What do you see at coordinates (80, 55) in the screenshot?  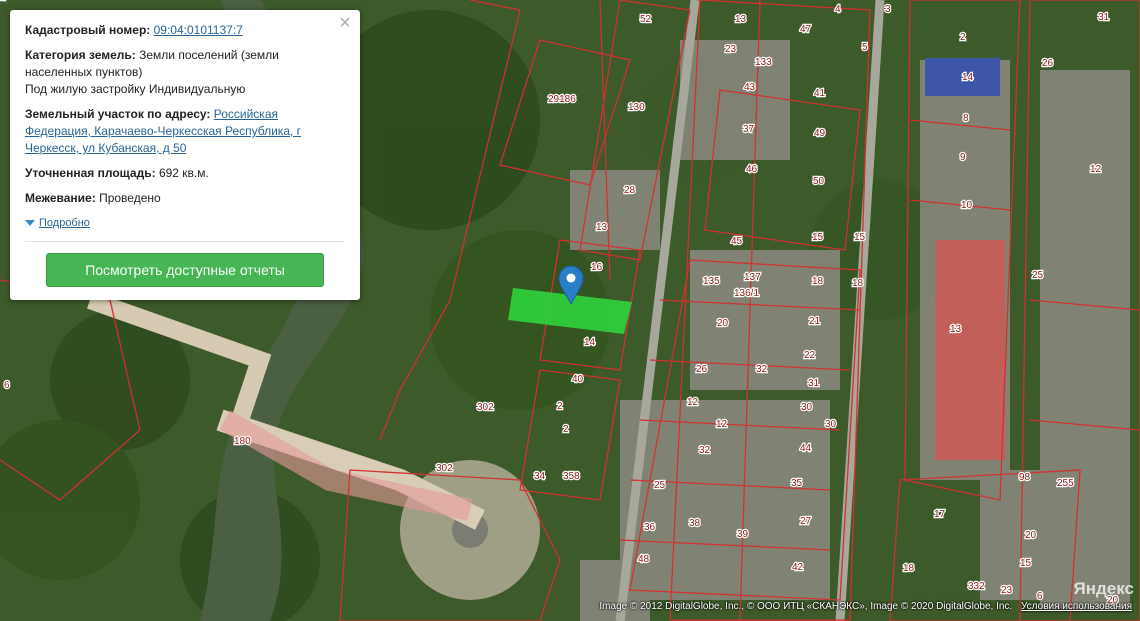 I see `category-label: Категория земель:` at bounding box center [80, 55].